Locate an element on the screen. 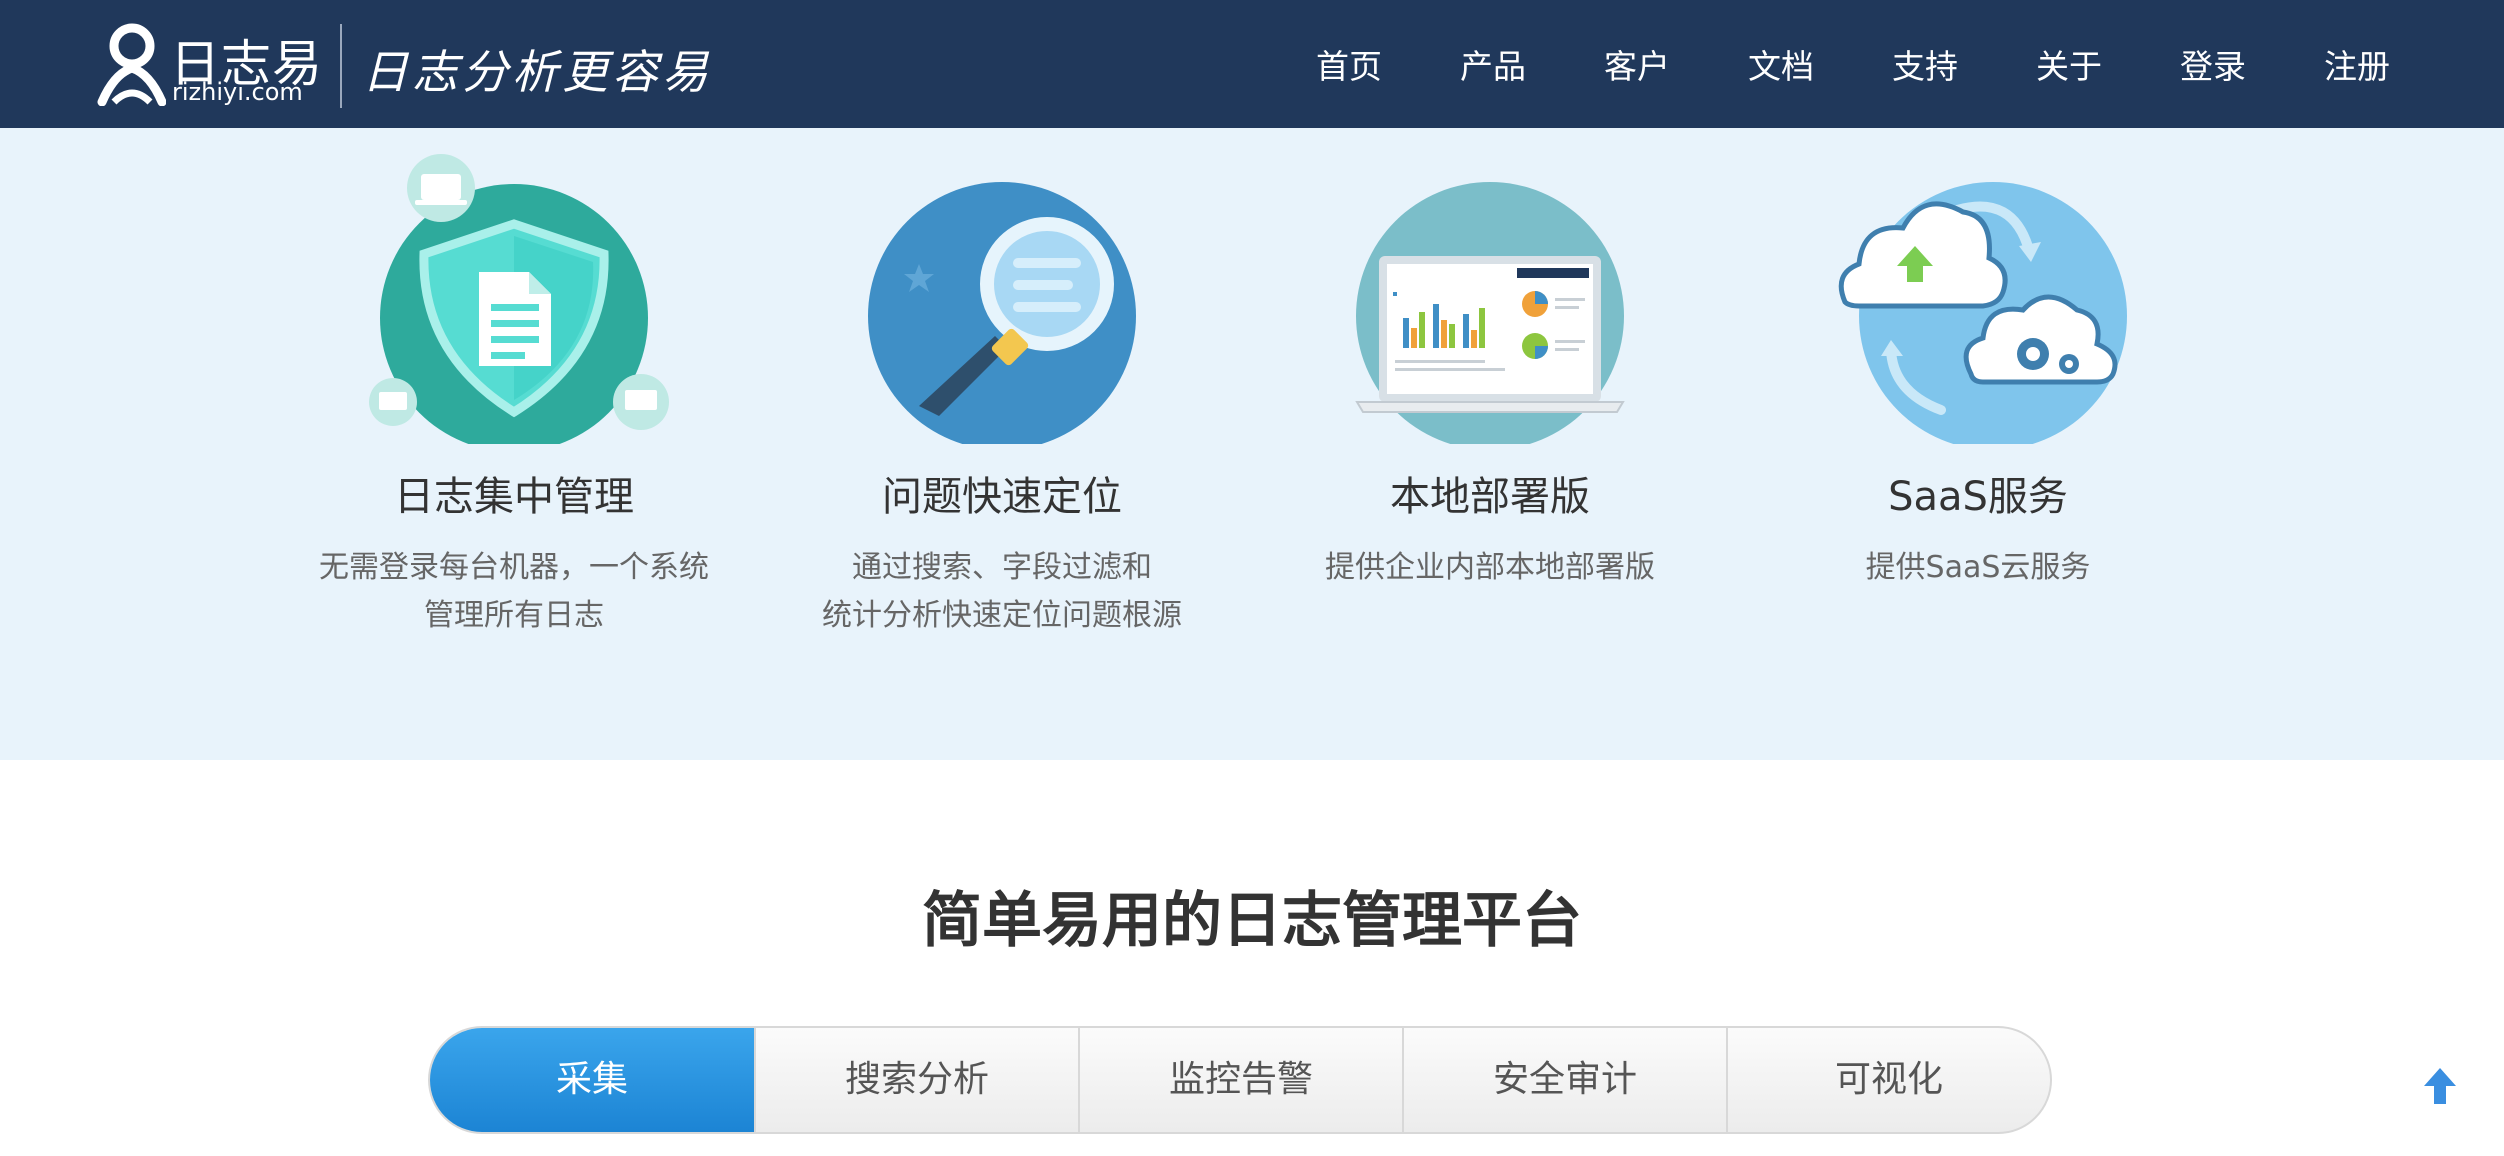  nav-item-support: 支持 is located at coordinates (1925, 64).